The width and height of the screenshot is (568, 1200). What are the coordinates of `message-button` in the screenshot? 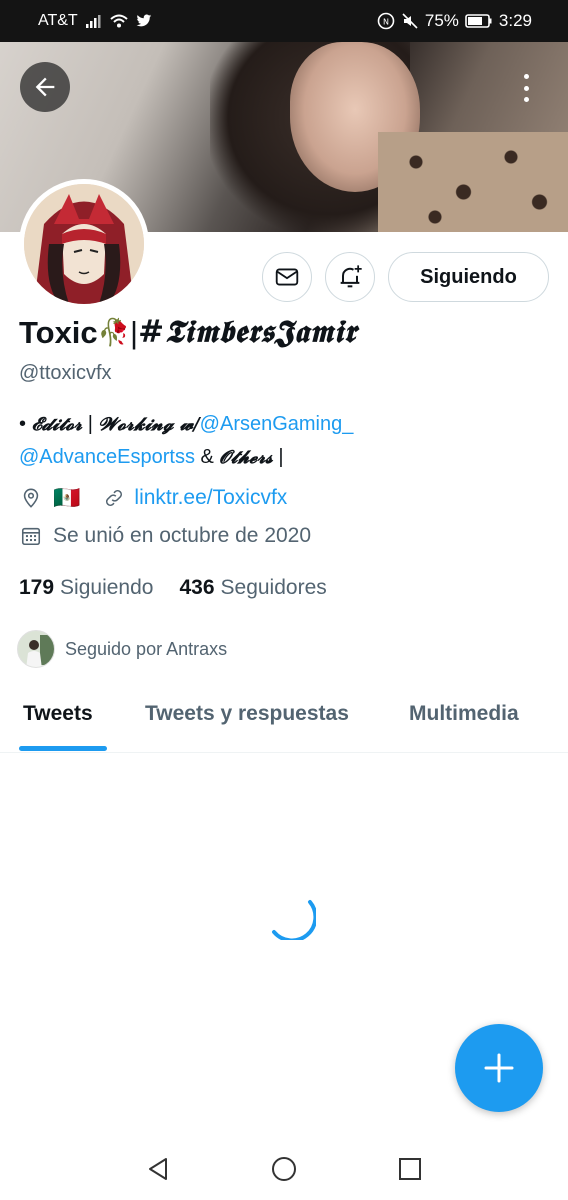 It's located at (287, 277).